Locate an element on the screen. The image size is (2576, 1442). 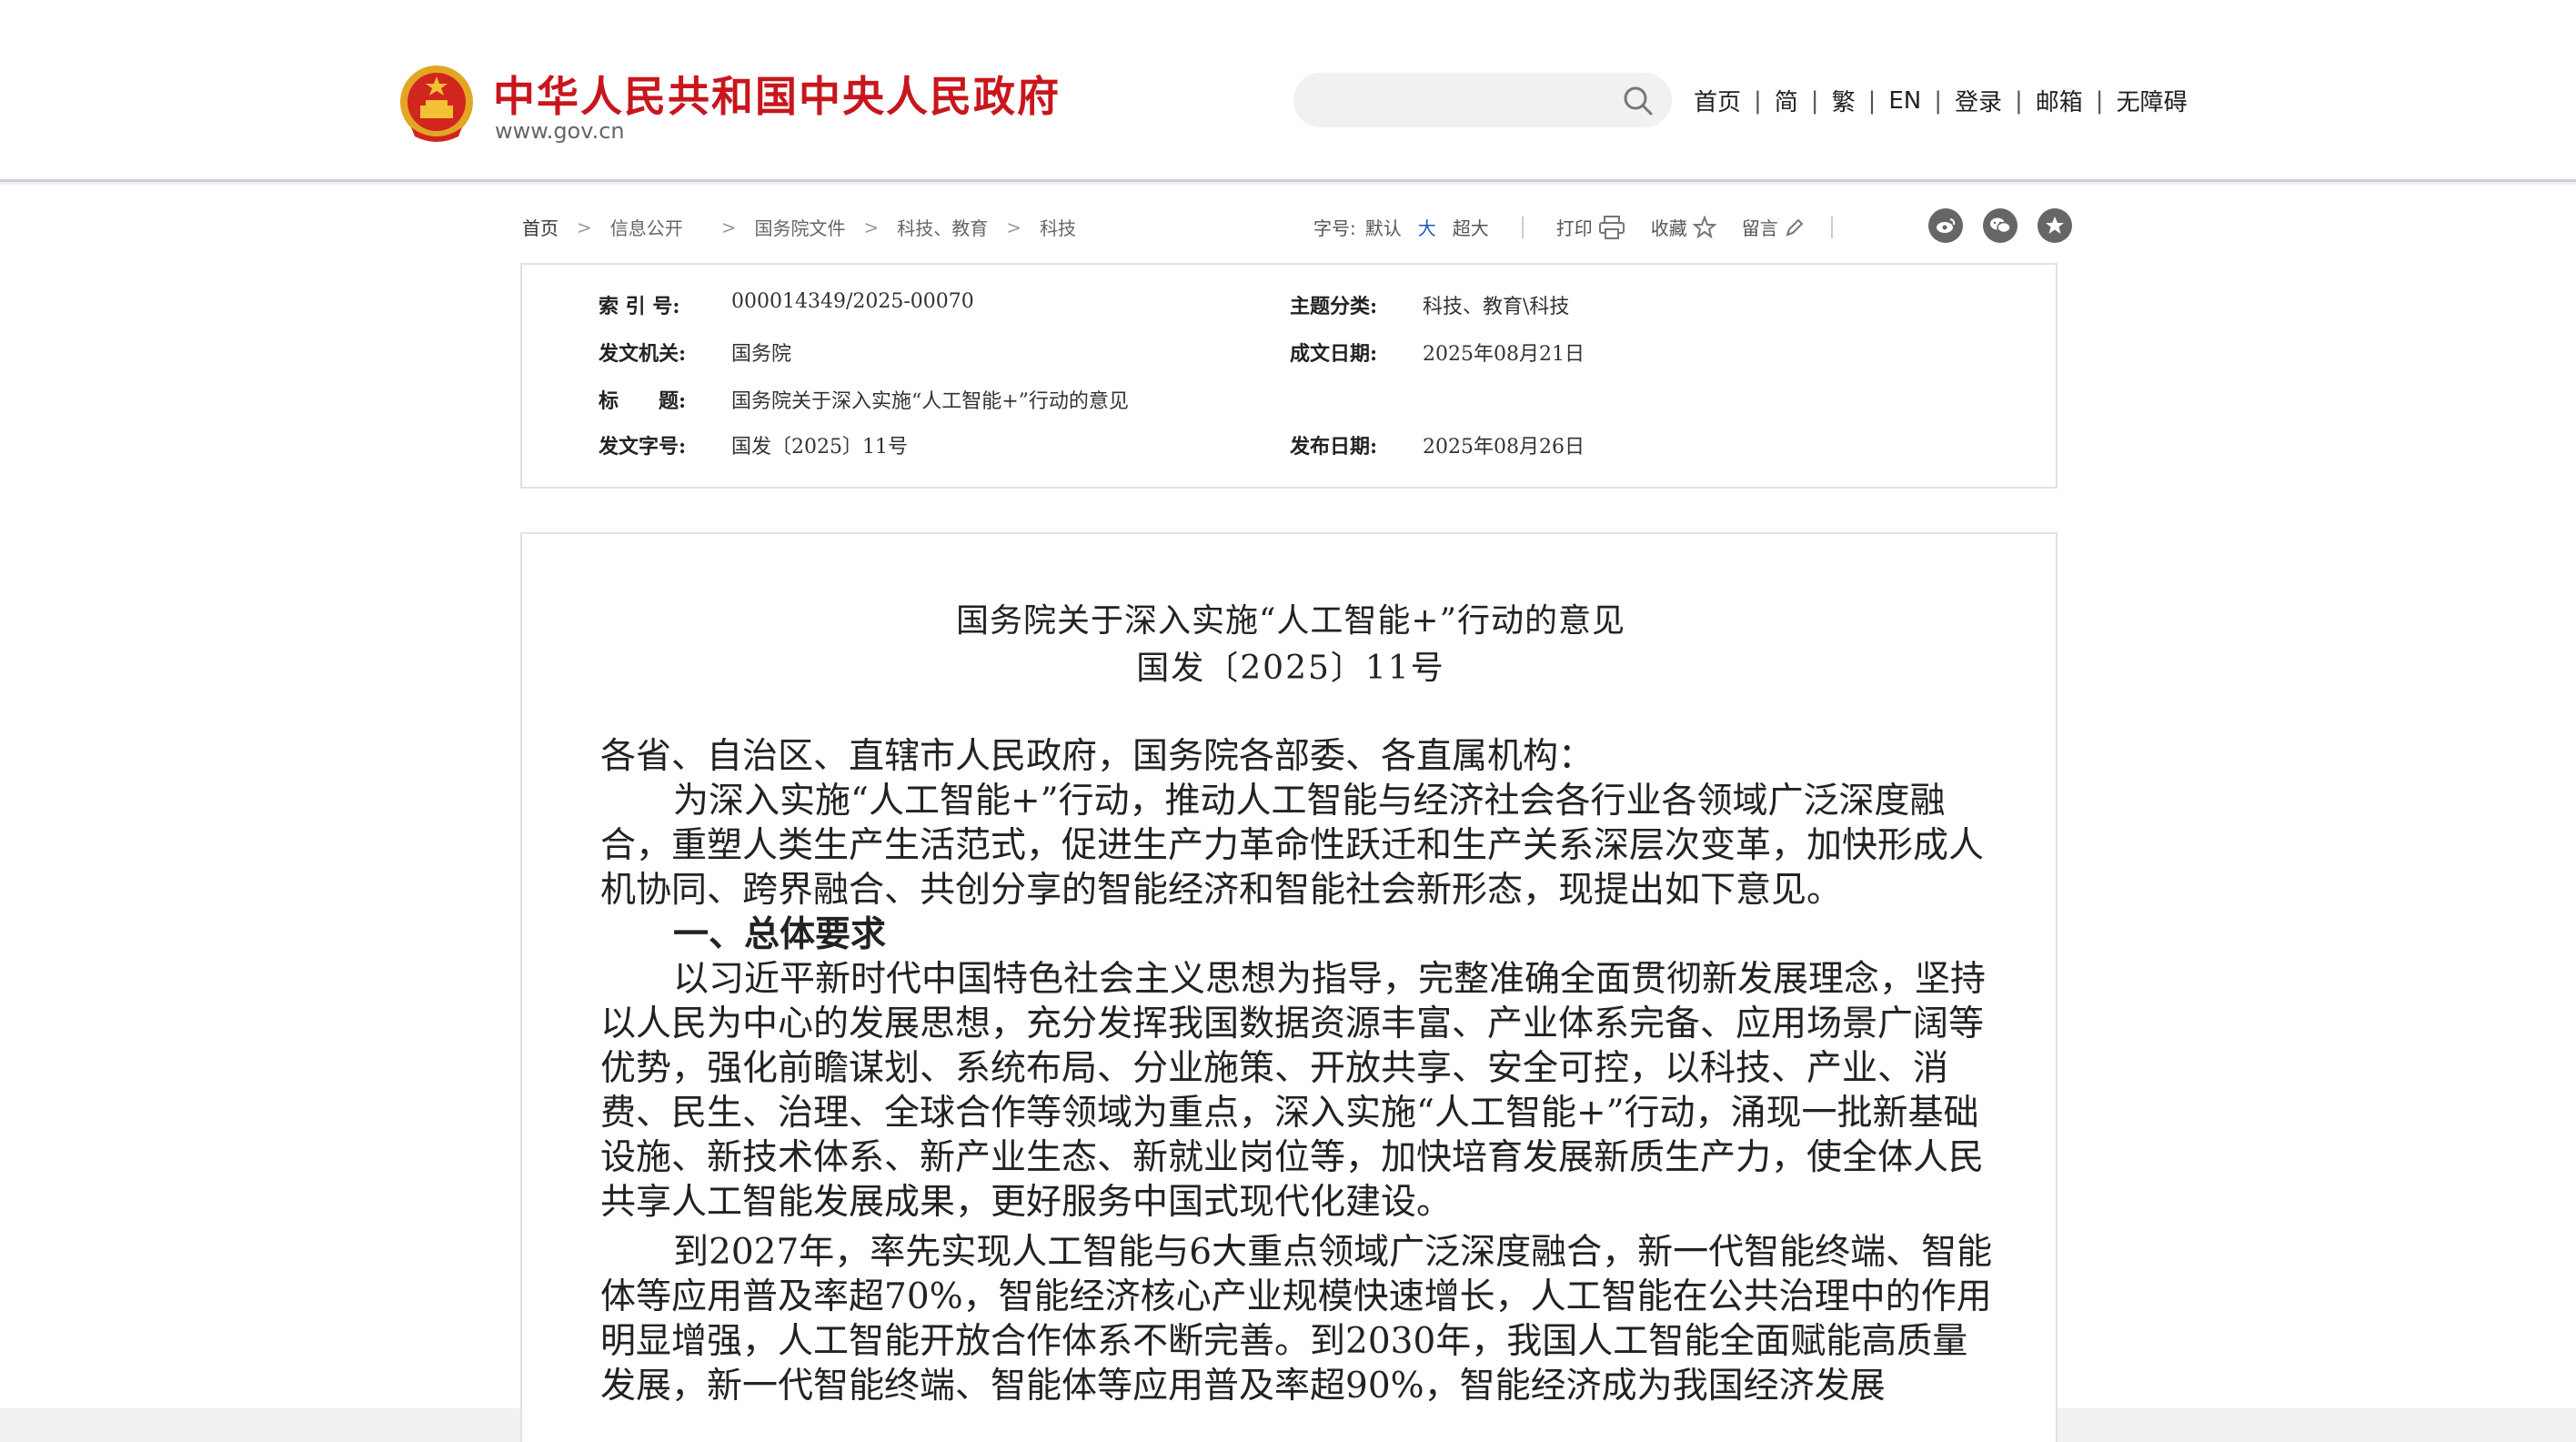
meta-value: 科技、教育\科技 is located at coordinates (1496, 307).